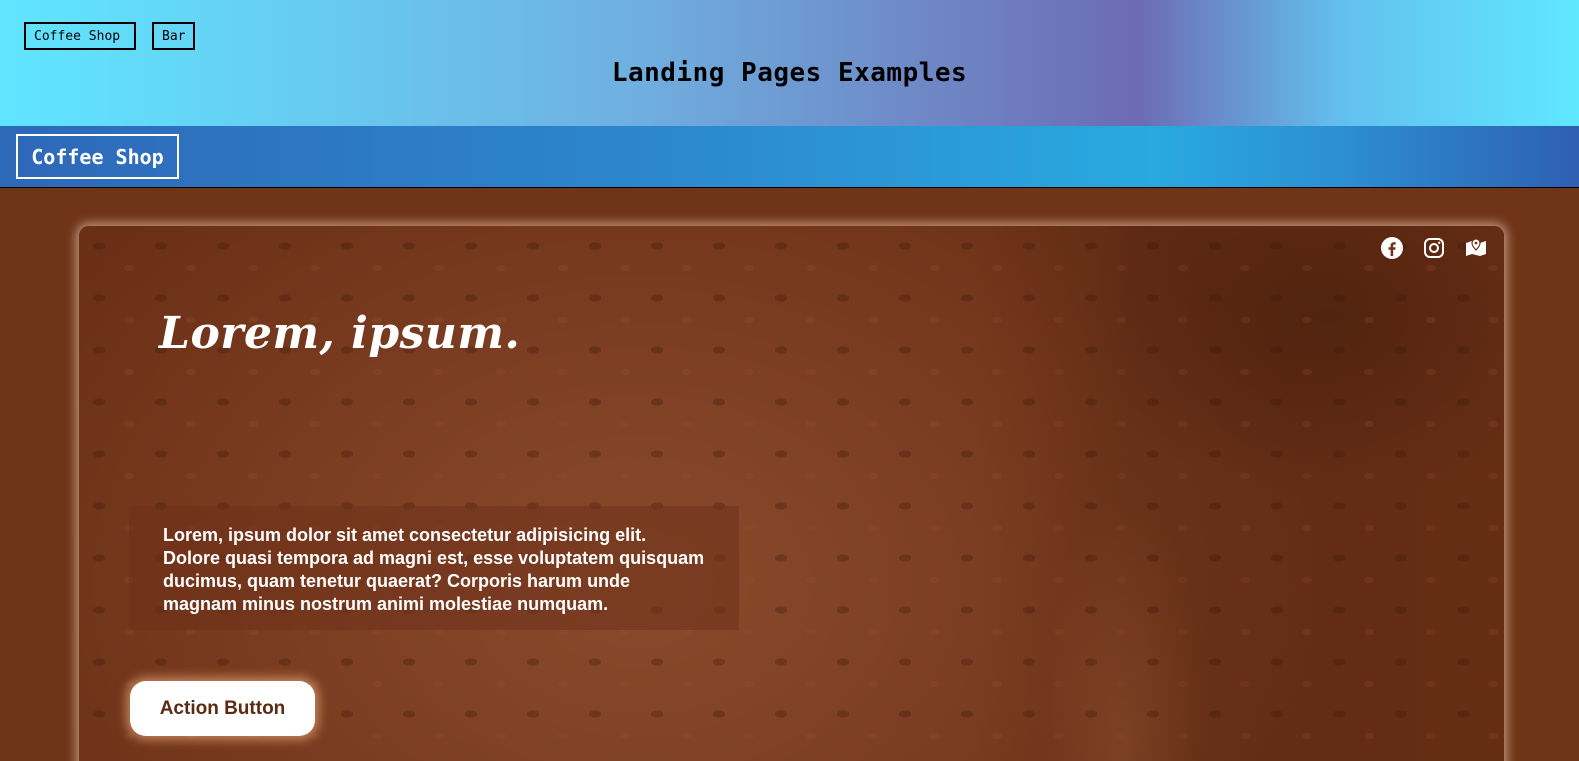 The image size is (1579, 761). Describe the element at coordinates (97, 156) in the screenshot. I see `brand-link: Coffee Shop` at that location.